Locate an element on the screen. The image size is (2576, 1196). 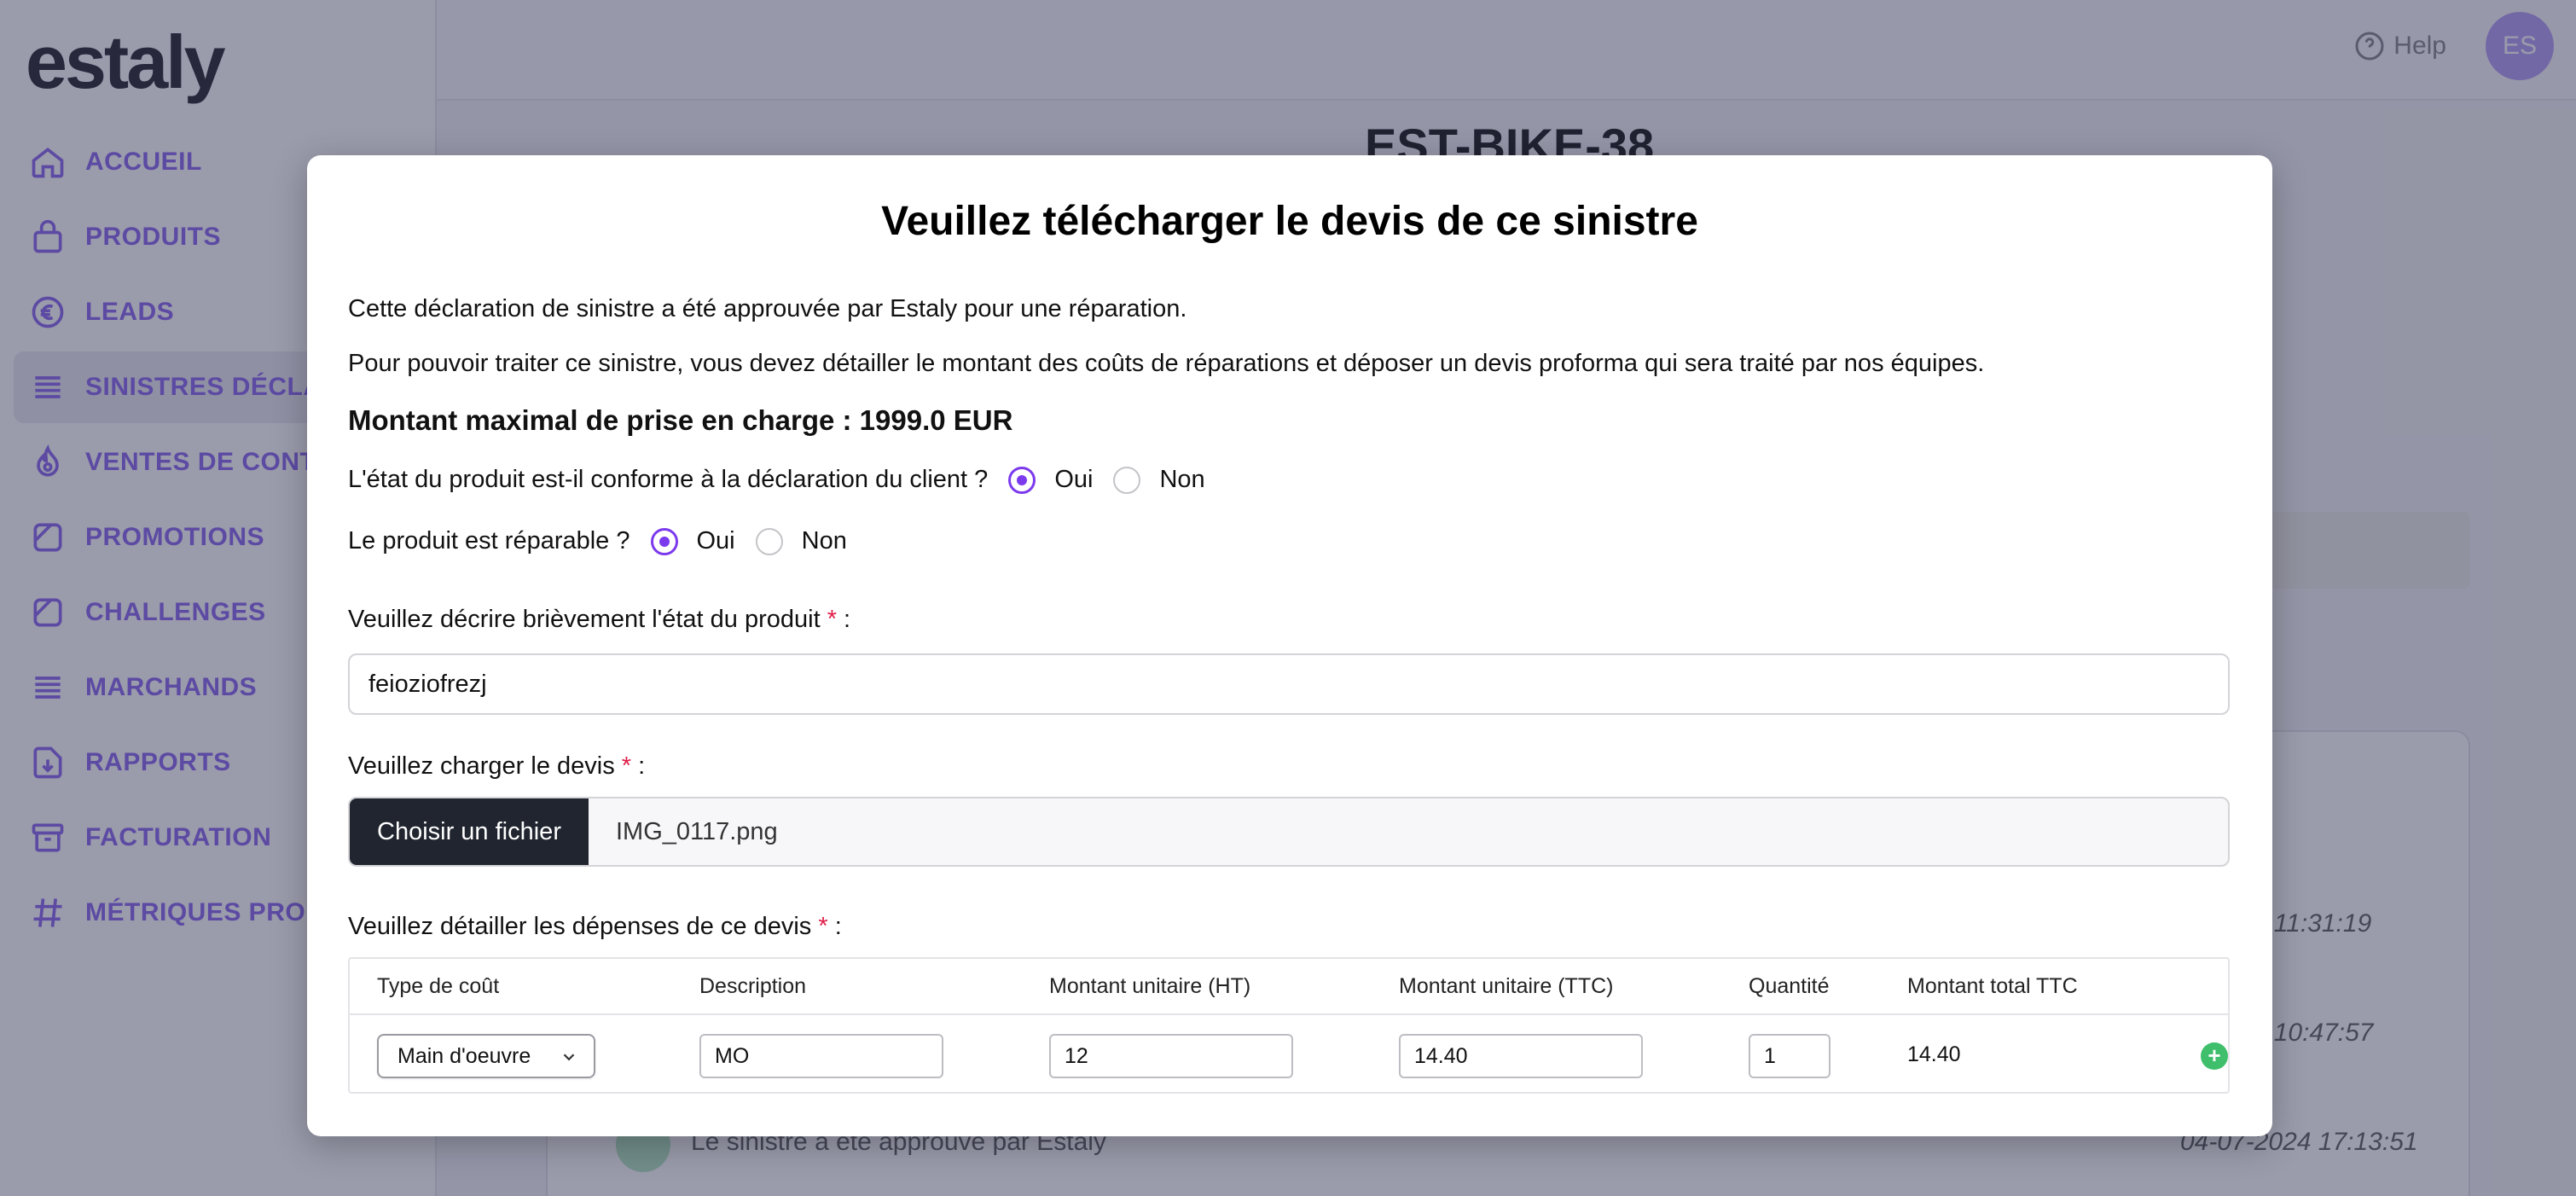
chevron-down-icon is located at coordinates (569, 1057).